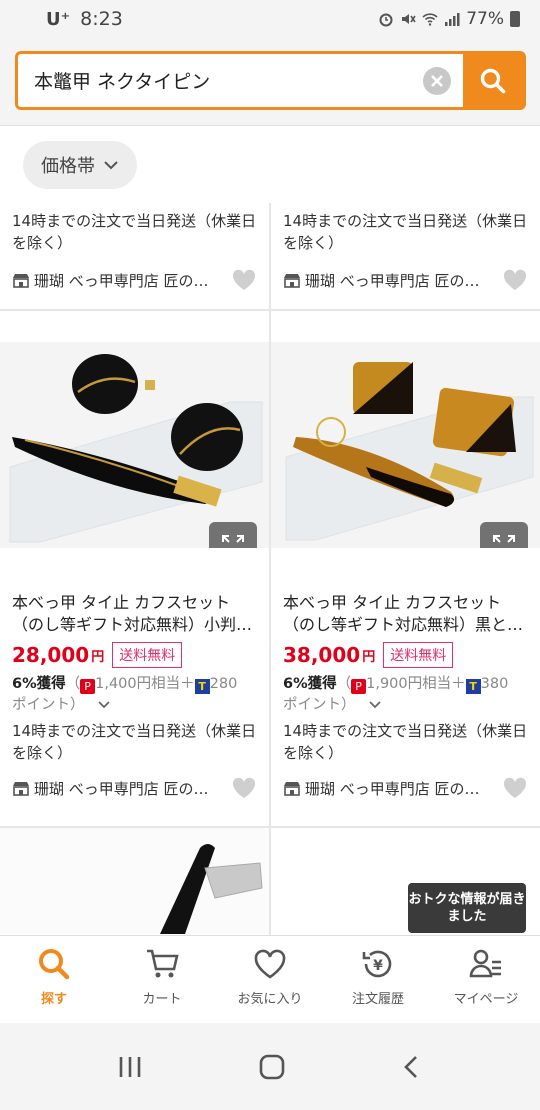  What do you see at coordinates (68, 166) in the screenshot?
I see `price-range-label: 価格帯` at bounding box center [68, 166].